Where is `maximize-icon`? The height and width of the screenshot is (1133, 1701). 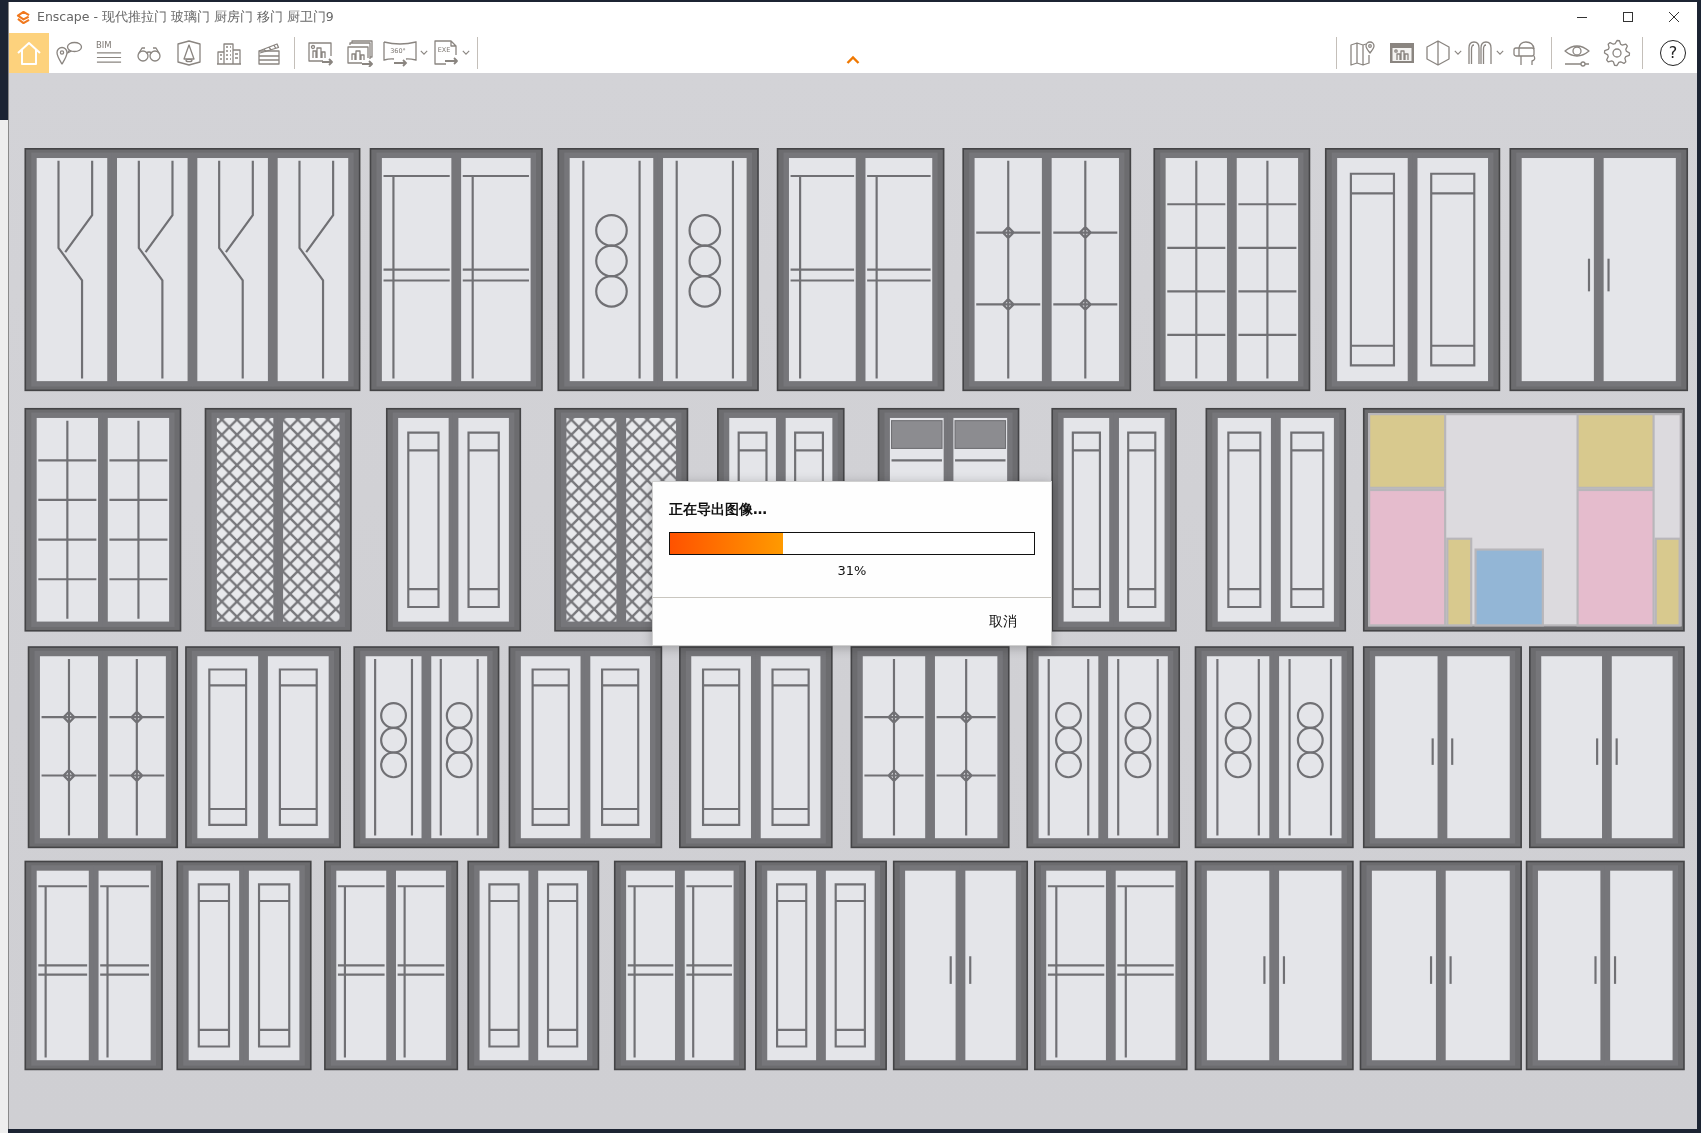 maximize-icon is located at coordinates (1628, 17).